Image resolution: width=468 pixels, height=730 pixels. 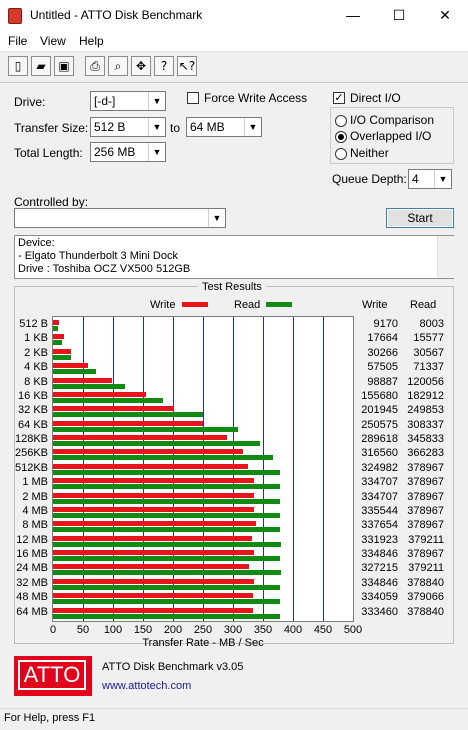 I want to click on results-title: Test Results, so click(x=232, y=287).